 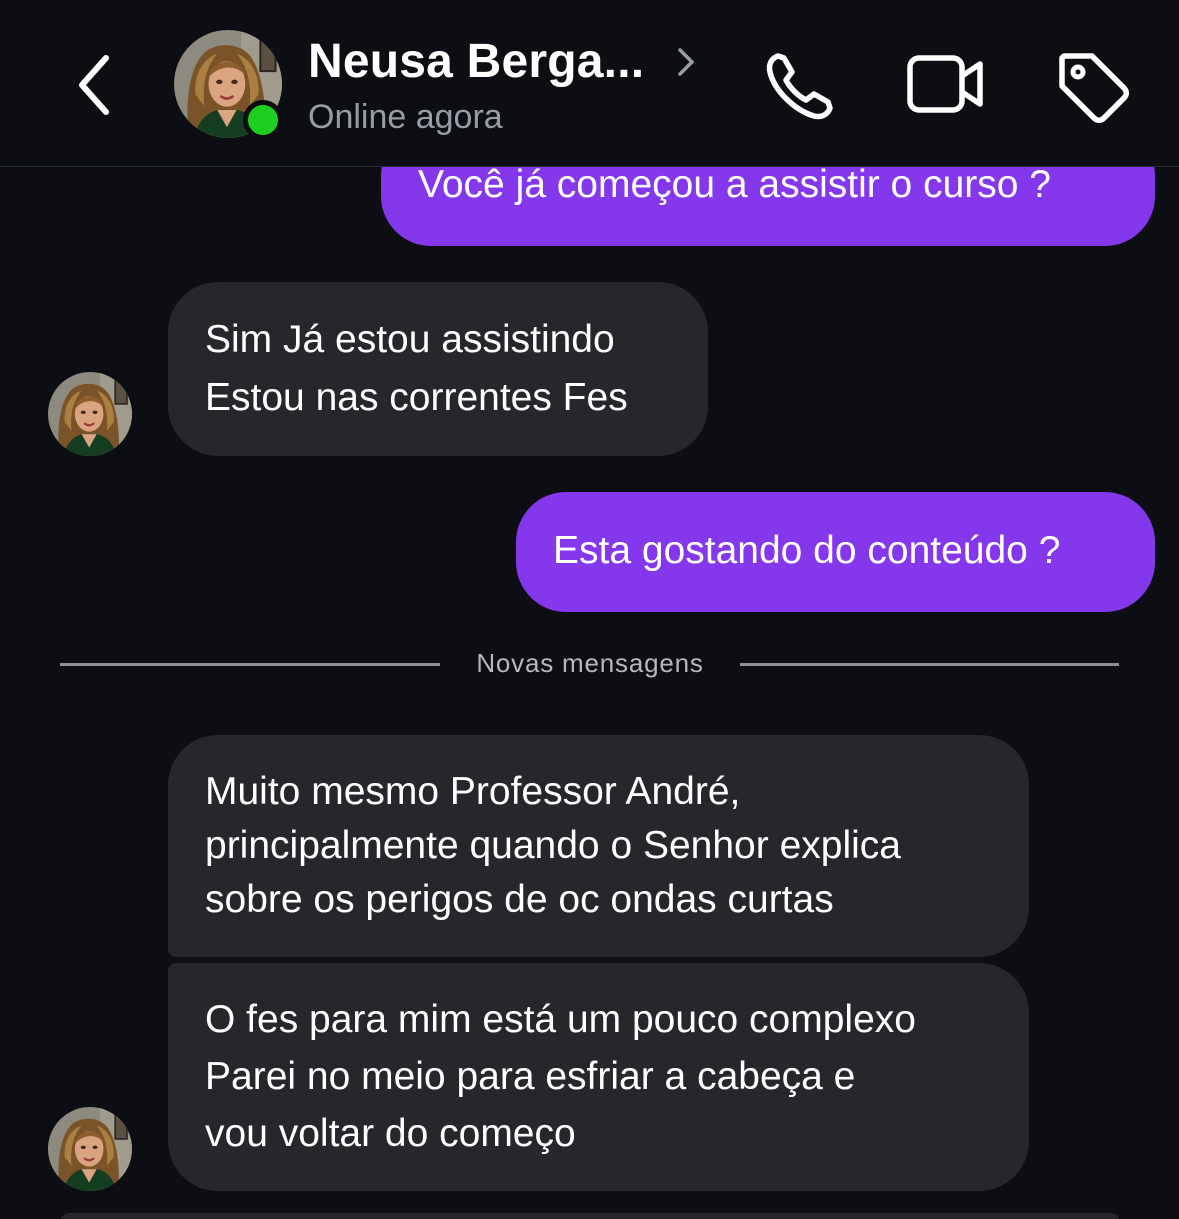 I want to click on message-text: Estou nas correntes Fes, so click(x=416, y=397).